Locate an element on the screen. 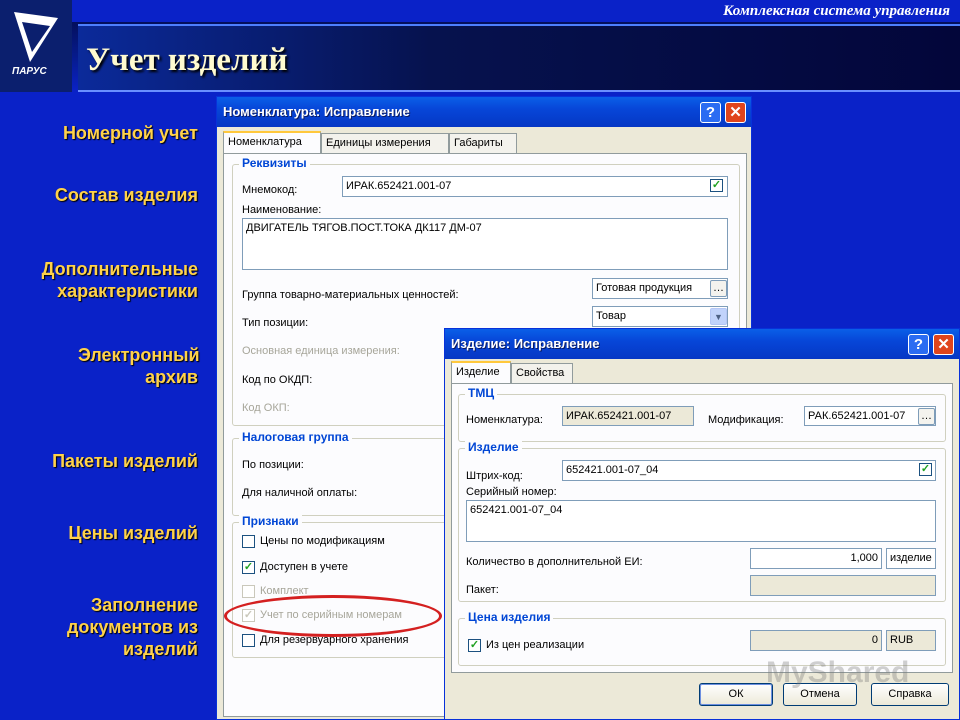  package-field is located at coordinates (843, 585).